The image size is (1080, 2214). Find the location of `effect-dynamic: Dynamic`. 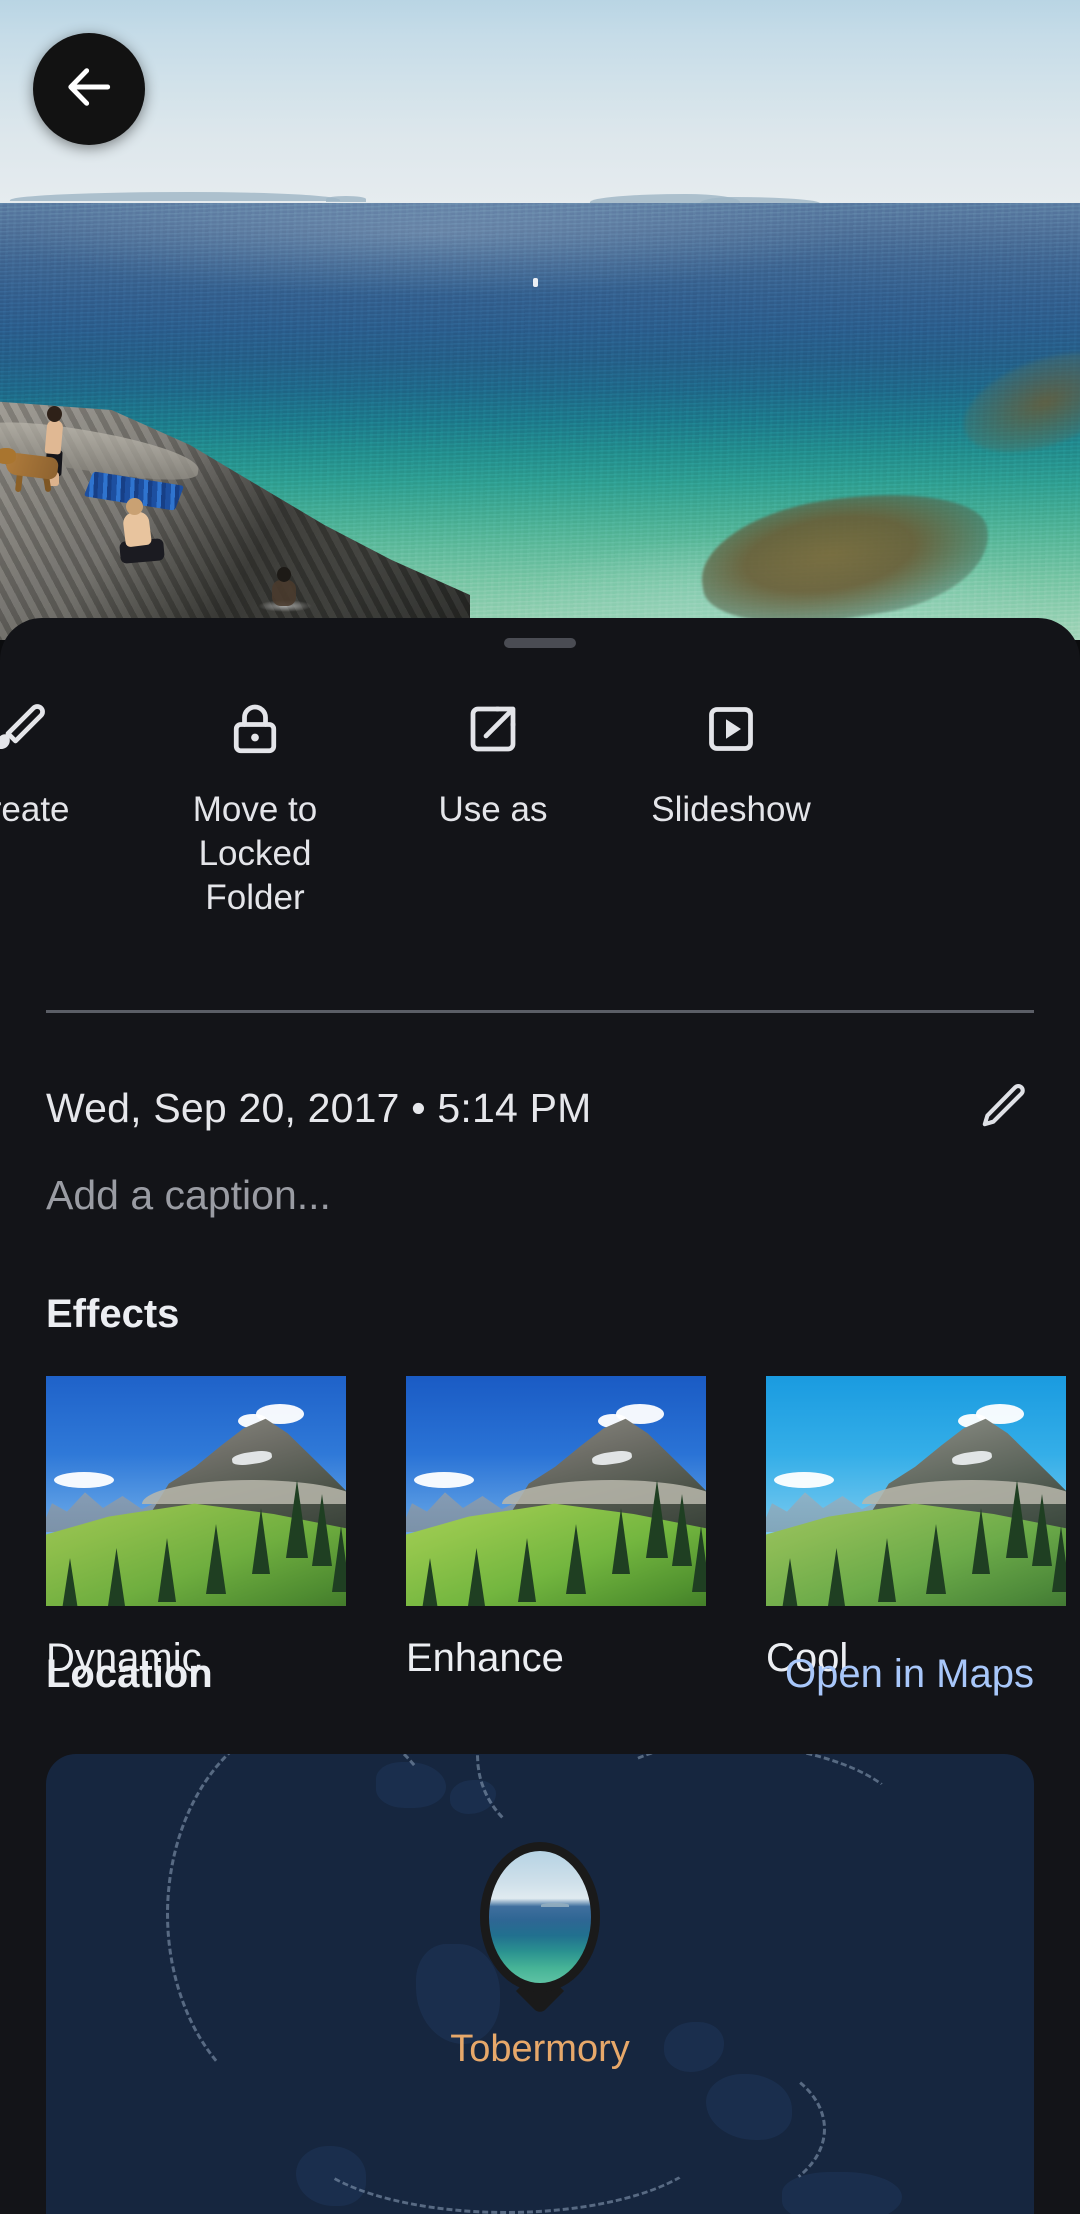

effect-dynamic: Dynamic is located at coordinates (196, 1536).